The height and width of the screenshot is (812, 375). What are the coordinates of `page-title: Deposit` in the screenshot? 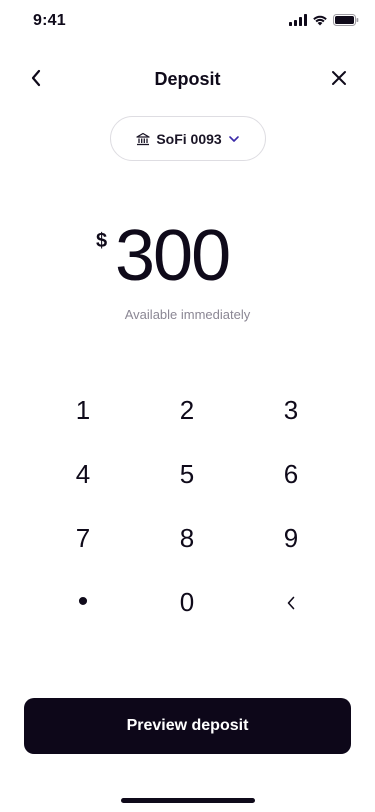 It's located at (187, 79).